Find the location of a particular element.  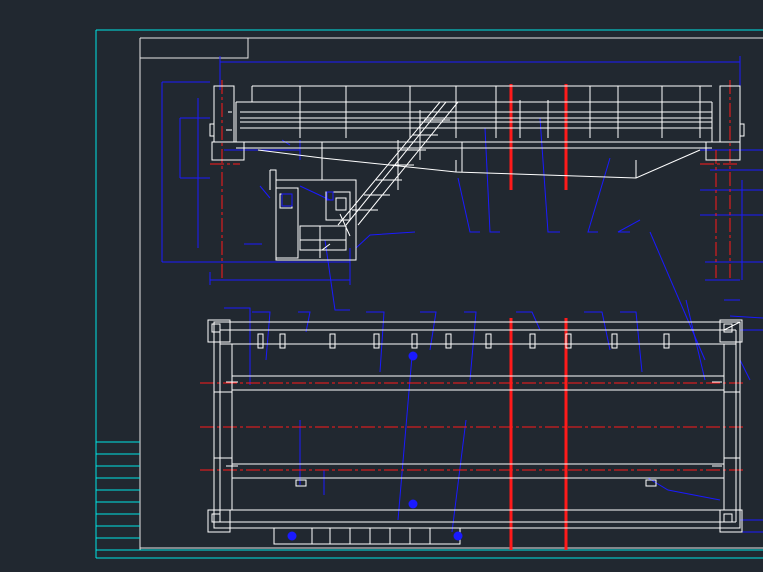

bridge-girder is located at coordinates (477, 132).